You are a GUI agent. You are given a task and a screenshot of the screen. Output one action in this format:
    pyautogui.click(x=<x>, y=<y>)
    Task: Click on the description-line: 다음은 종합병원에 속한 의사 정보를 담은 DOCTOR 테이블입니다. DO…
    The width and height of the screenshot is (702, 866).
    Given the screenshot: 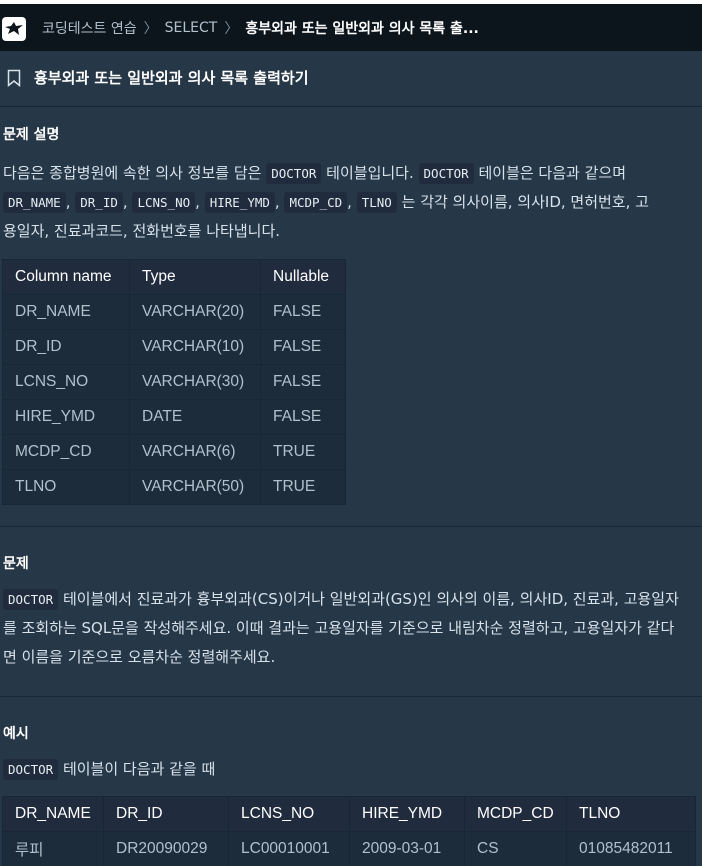 What is the action you would take?
    pyautogui.click(x=352, y=173)
    